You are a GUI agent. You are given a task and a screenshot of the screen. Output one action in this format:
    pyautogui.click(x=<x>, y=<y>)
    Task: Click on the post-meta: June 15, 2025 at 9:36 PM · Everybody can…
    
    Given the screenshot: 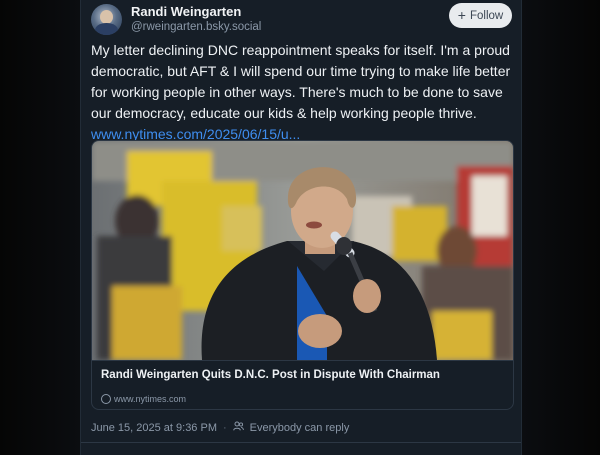 What is the action you would take?
    pyautogui.click(x=220, y=427)
    